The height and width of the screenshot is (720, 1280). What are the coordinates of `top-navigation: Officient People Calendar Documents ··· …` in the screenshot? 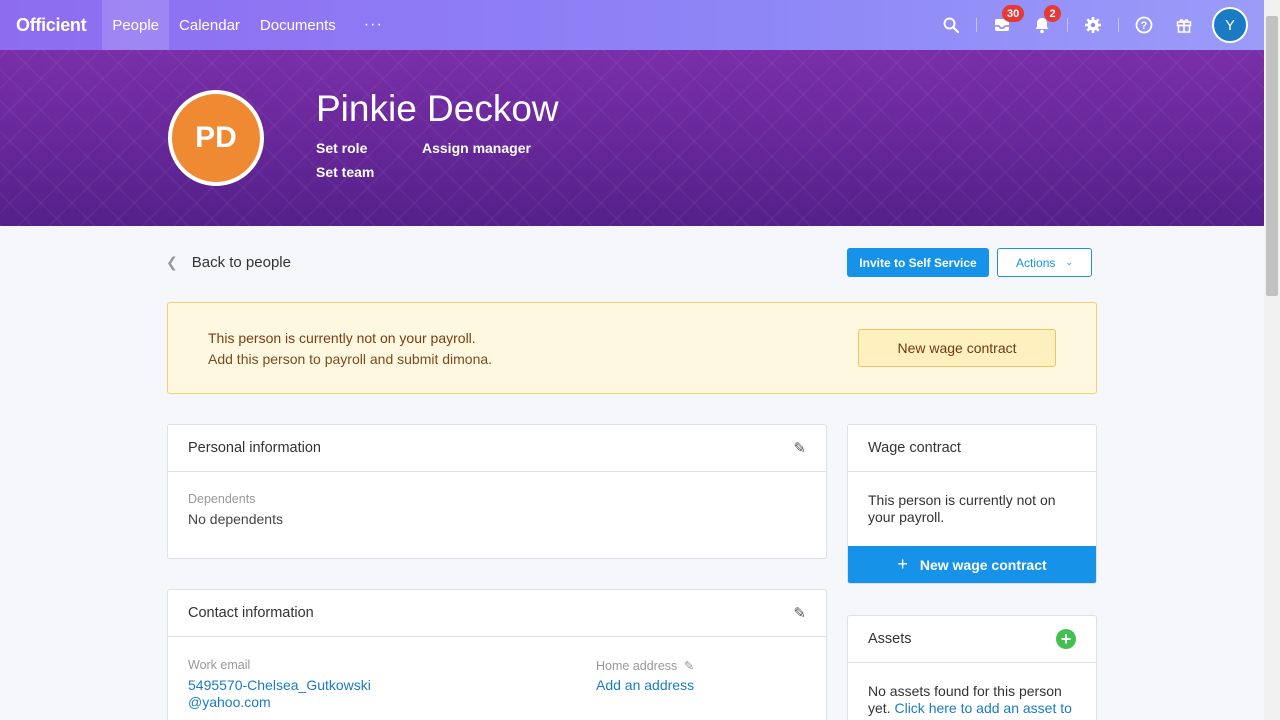 It's located at (632, 25).